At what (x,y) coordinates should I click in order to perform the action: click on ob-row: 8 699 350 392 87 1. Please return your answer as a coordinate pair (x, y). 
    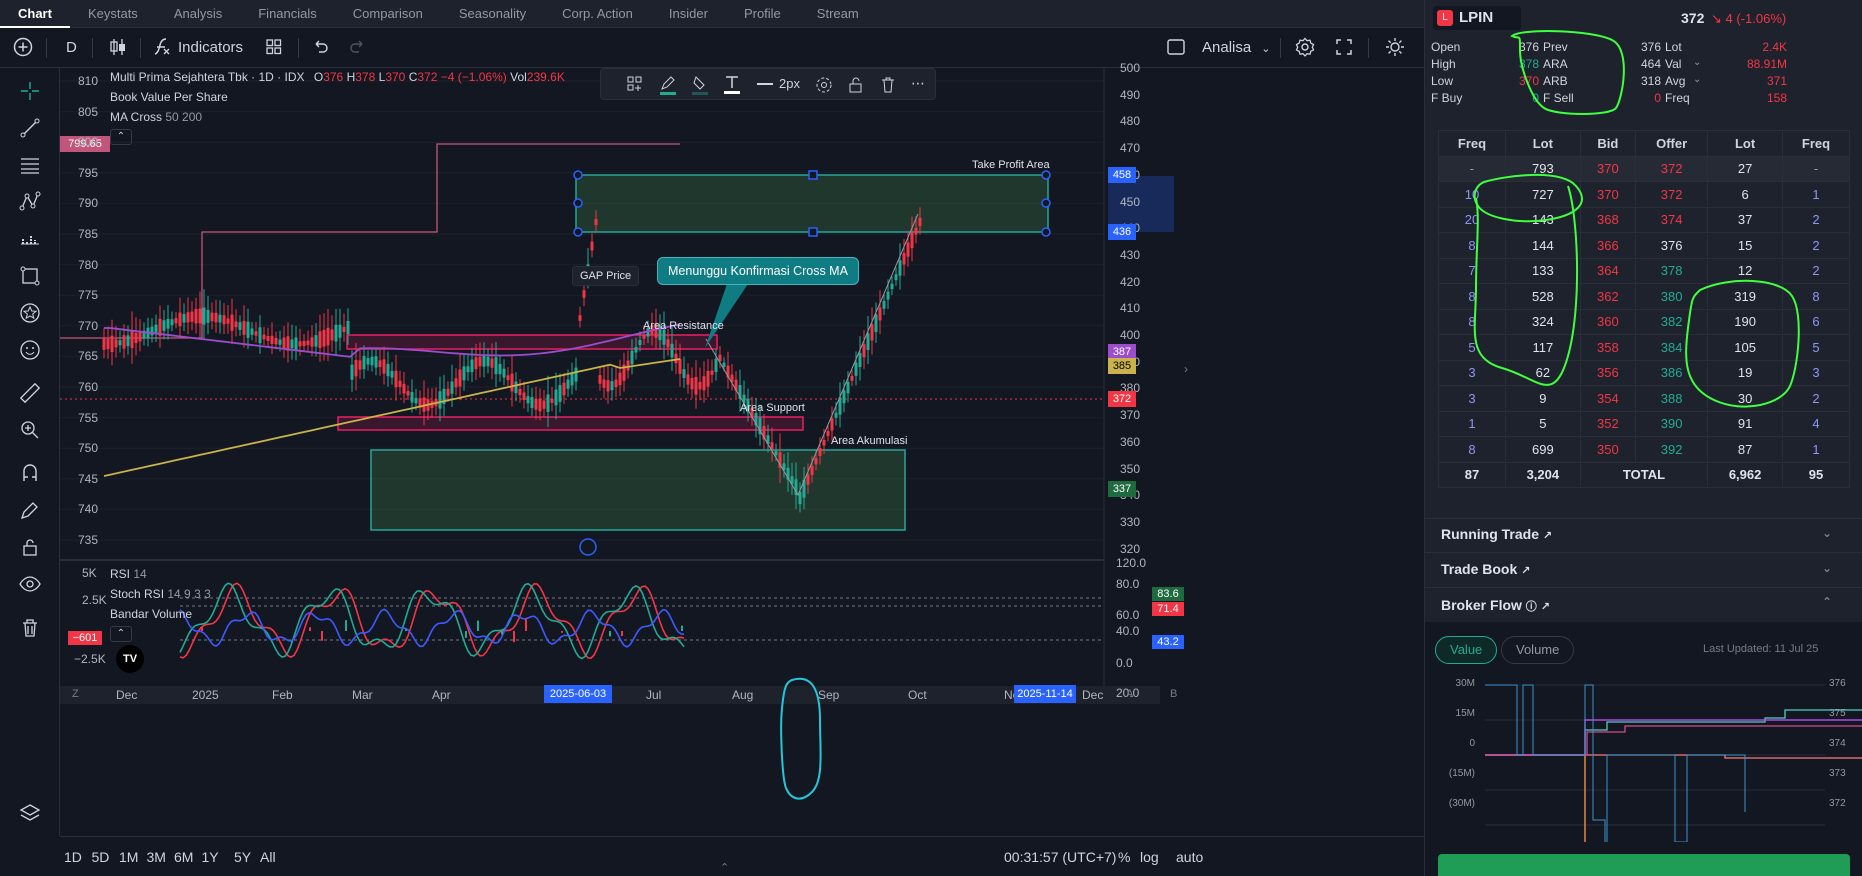
    Looking at the image, I should click on (1644, 449).